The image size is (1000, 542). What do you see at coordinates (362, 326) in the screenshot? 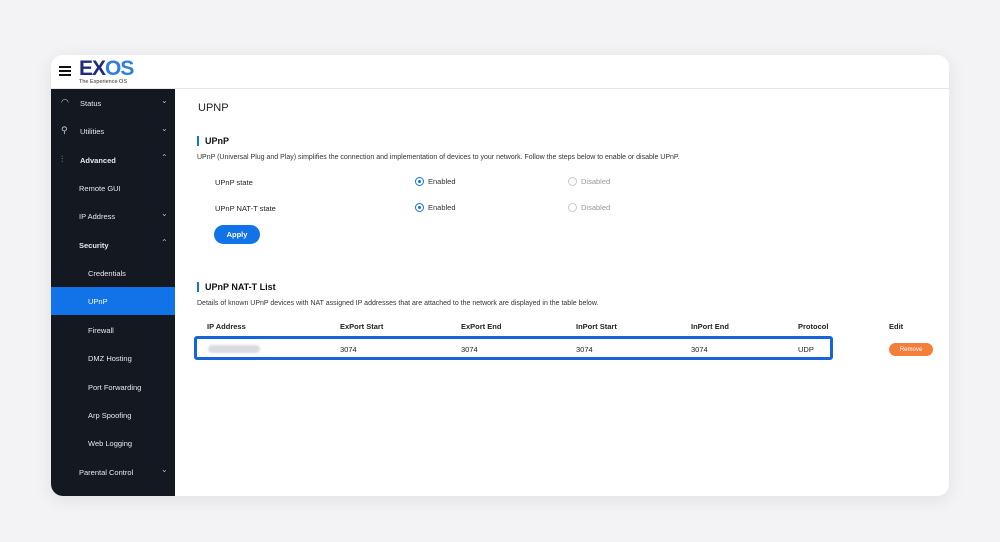
I see `column-header-export-start: ExPort Start` at bounding box center [362, 326].